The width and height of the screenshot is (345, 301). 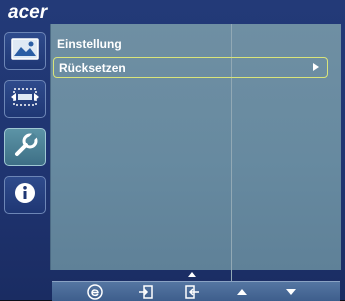 I want to click on sidebar-item-screen-size, so click(x=25, y=99).